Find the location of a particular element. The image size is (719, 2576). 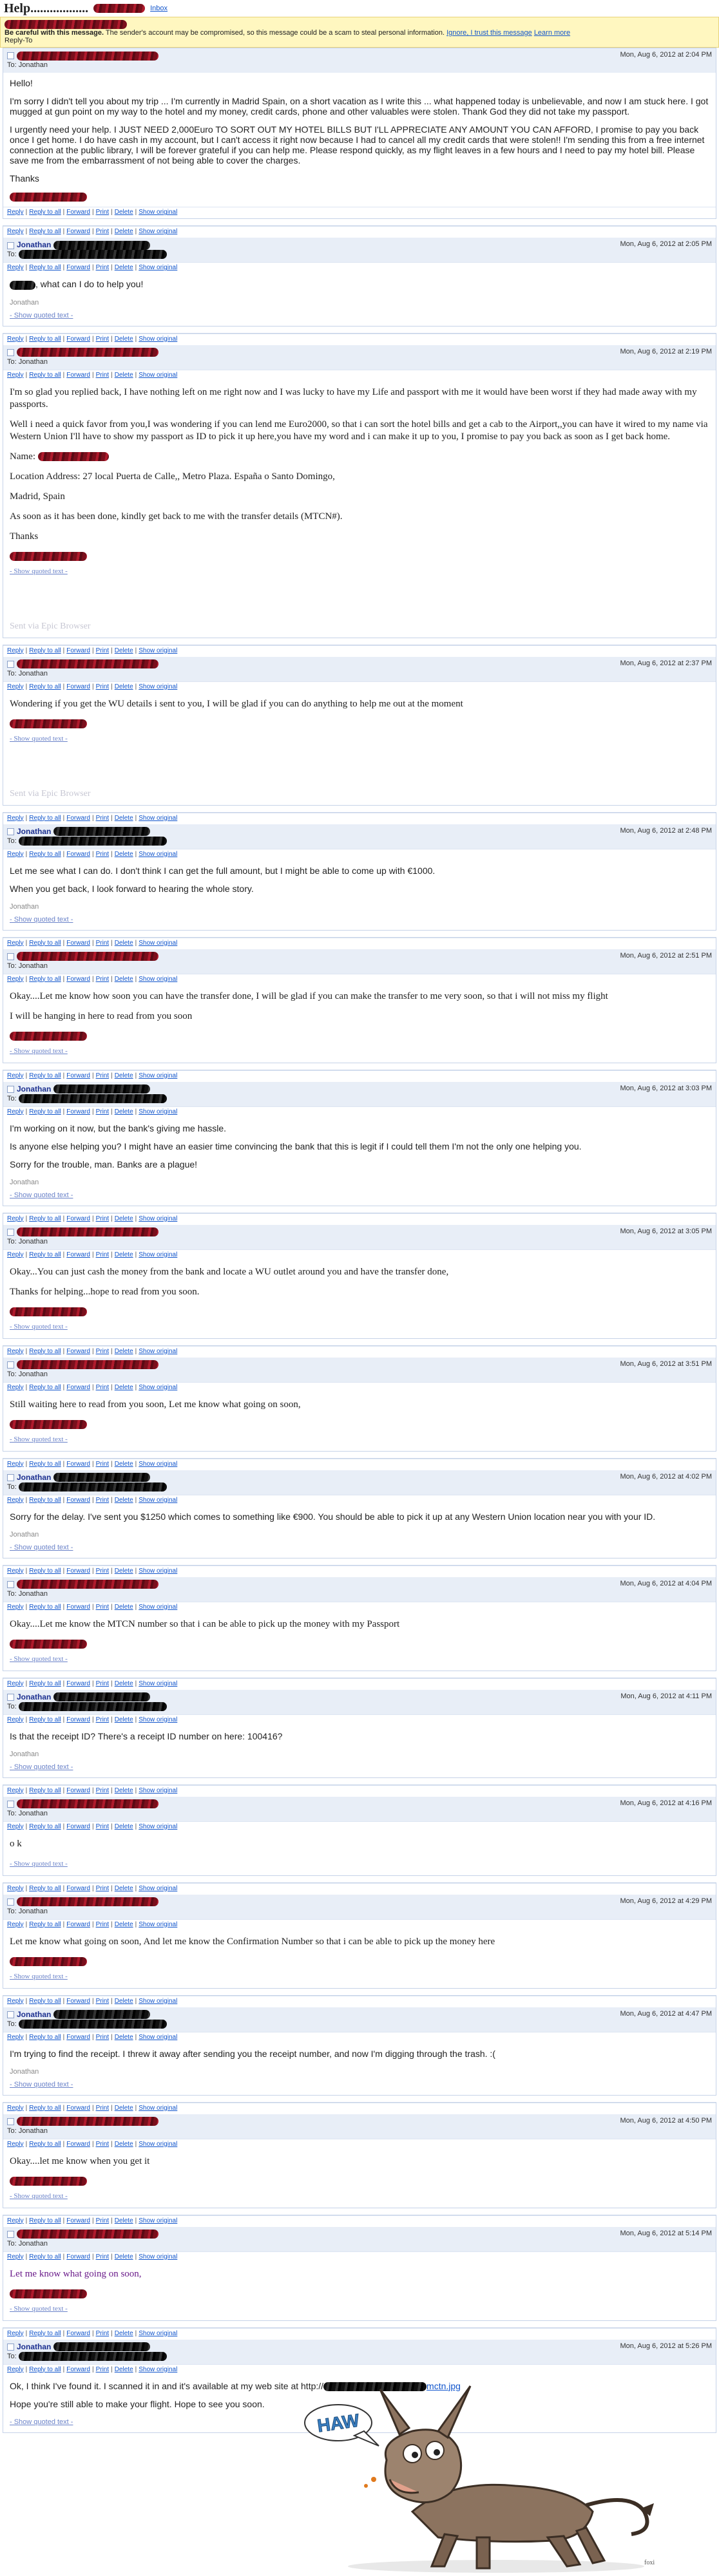

message-header: To: Jonathan Mon, Aug 6, 2012 at 3:05 PM is located at coordinates (359, 1236).